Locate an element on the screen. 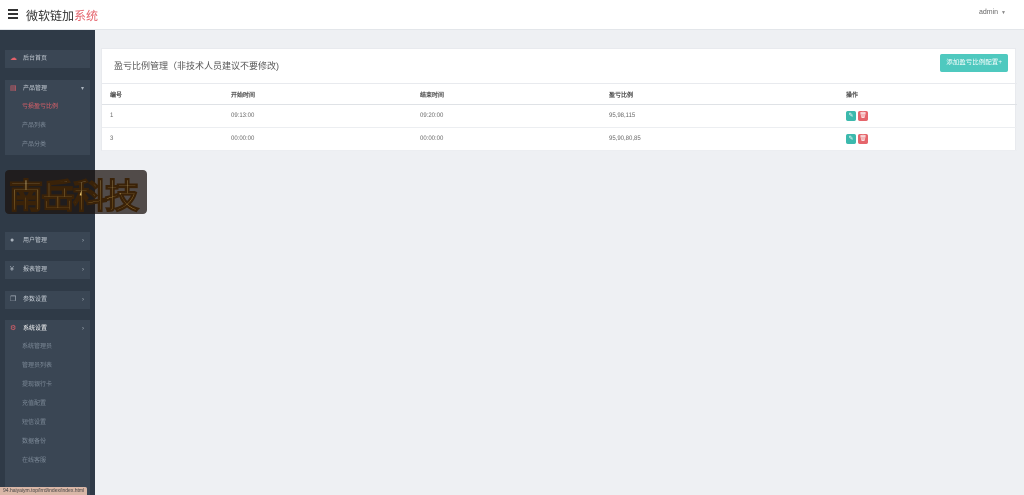 This screenshot has height=495, width=1024. table-header-row: 编号 开始时间 结束时间 盈亏比例 操作 is located at coordinates (559, 94).